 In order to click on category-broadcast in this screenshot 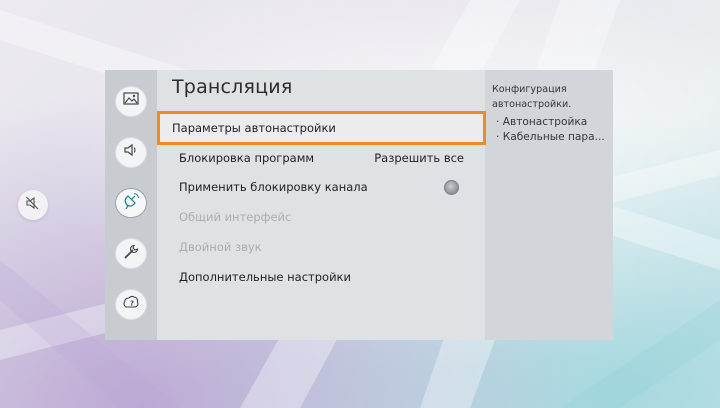, I will do `click(131, 203)`.